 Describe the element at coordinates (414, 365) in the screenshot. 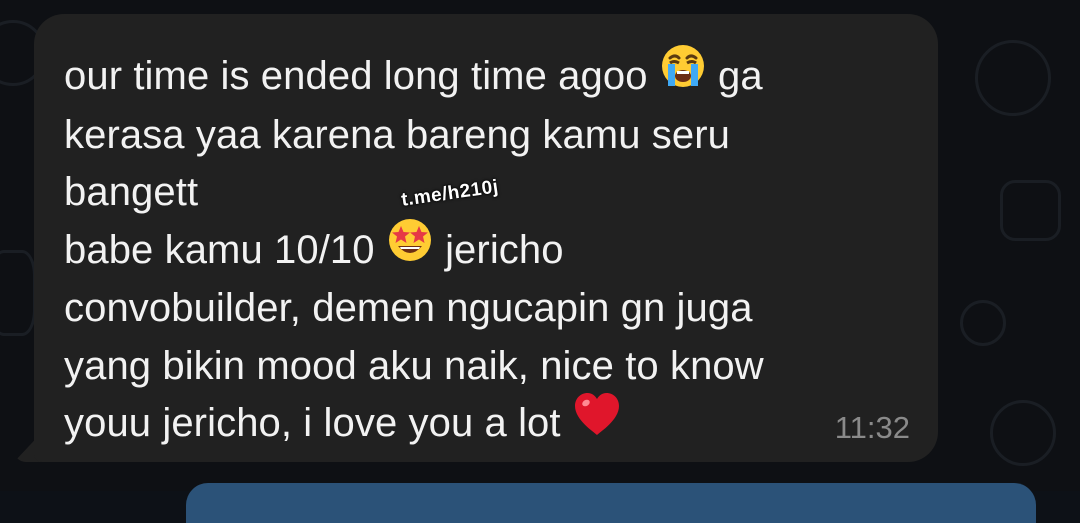

I see `message-line: yang bikin mood aku naik, nice to know` at that location.